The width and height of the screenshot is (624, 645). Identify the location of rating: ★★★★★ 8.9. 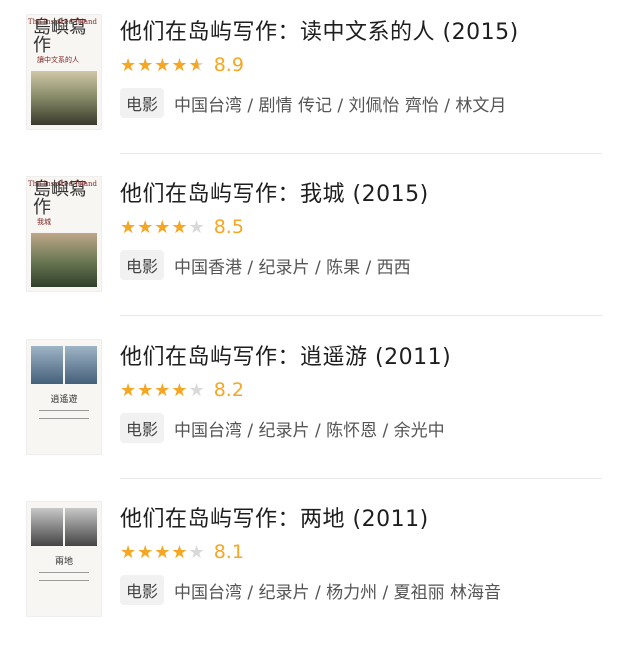
(182, 65).